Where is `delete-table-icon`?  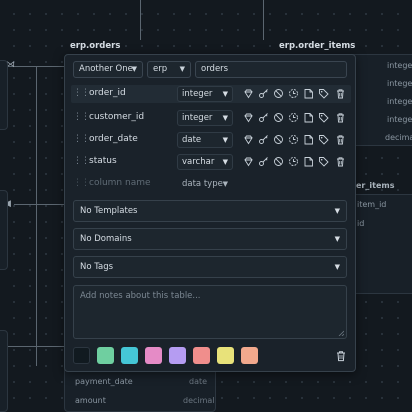
delete-table-icon is located at coordinates (341, 356).